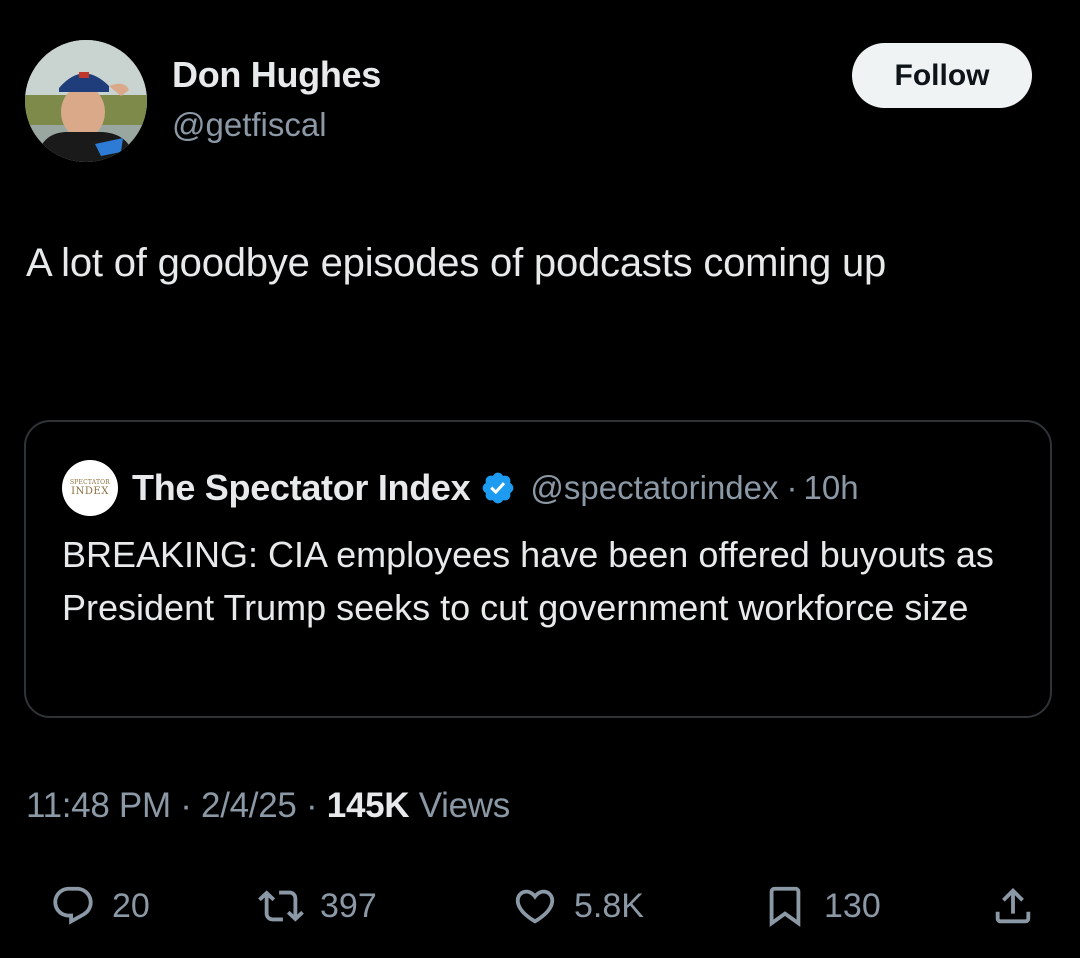 Image resolution: width=1080 pixels, height=958 pixels. I want to click on reply-button: 20, so click(100, 906).